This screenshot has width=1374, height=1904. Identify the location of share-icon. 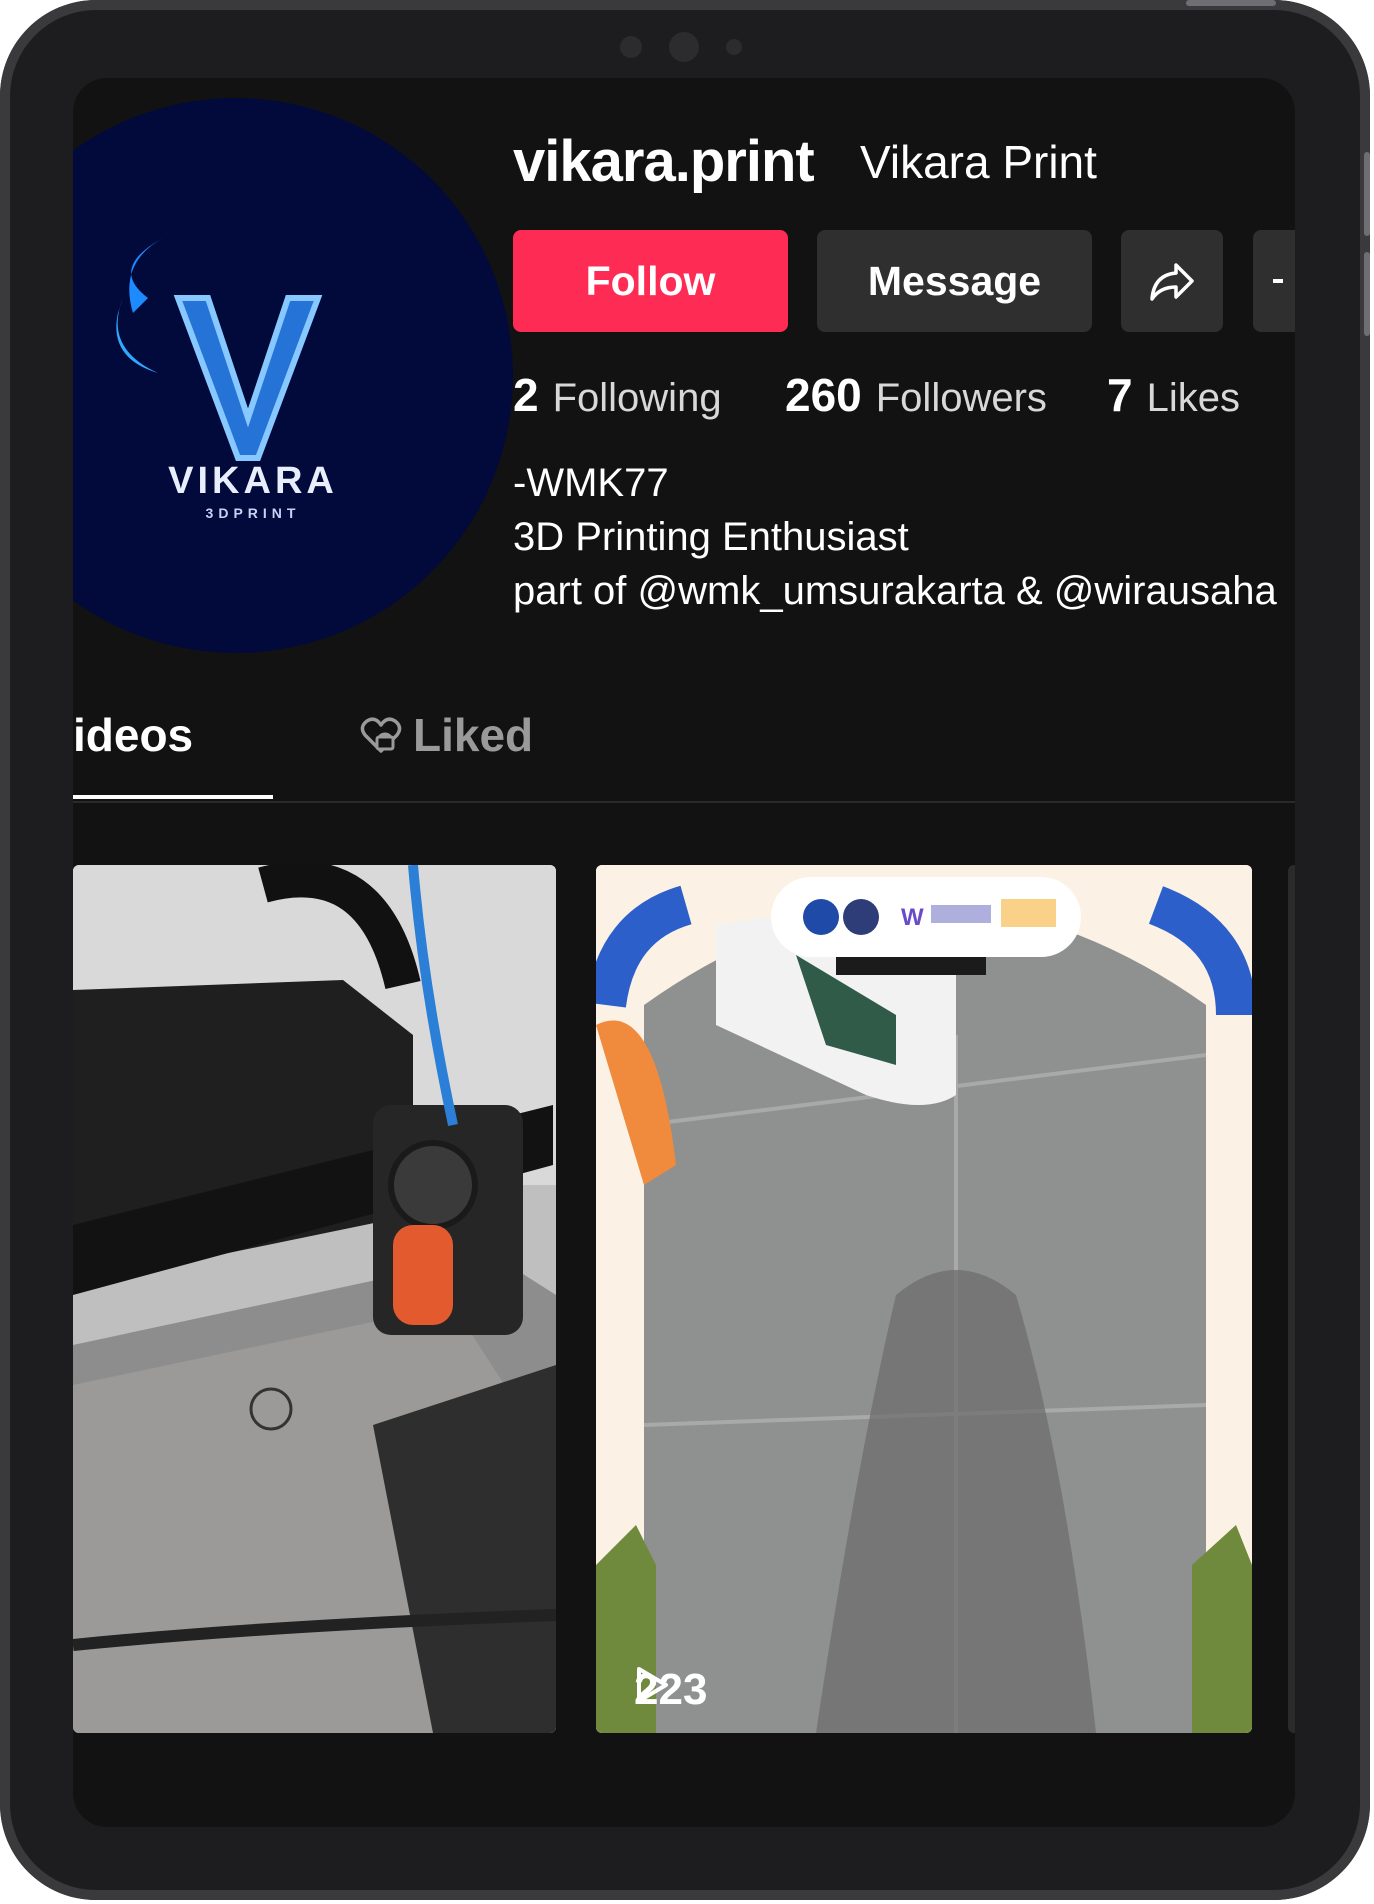
(1172, 282).